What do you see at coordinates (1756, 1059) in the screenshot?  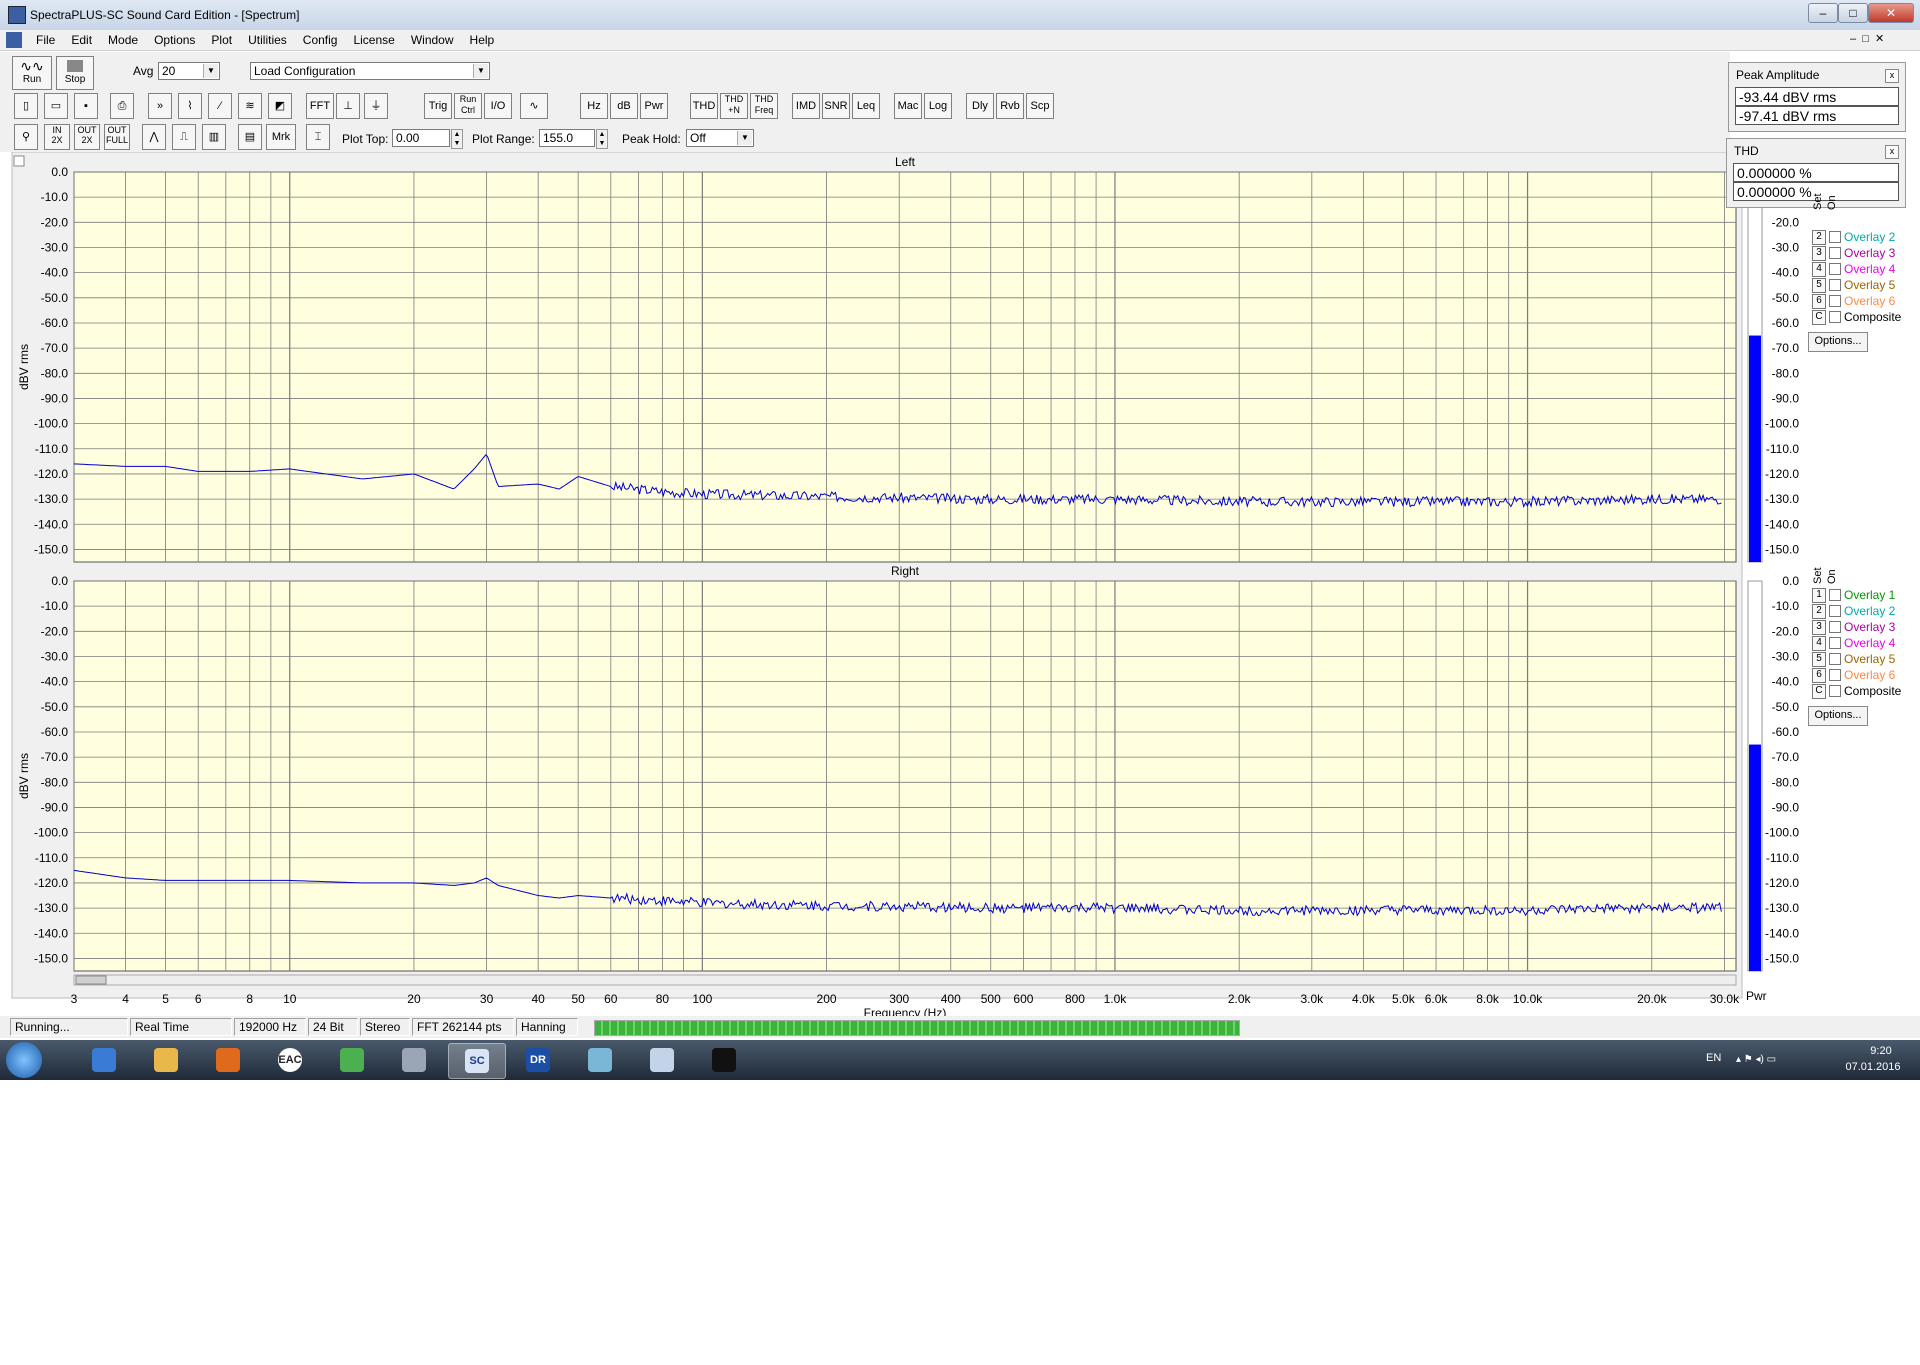 I see `tray-icons: ▴ ⚑ ◂) ▭` at bounding box center [1756, 1059].